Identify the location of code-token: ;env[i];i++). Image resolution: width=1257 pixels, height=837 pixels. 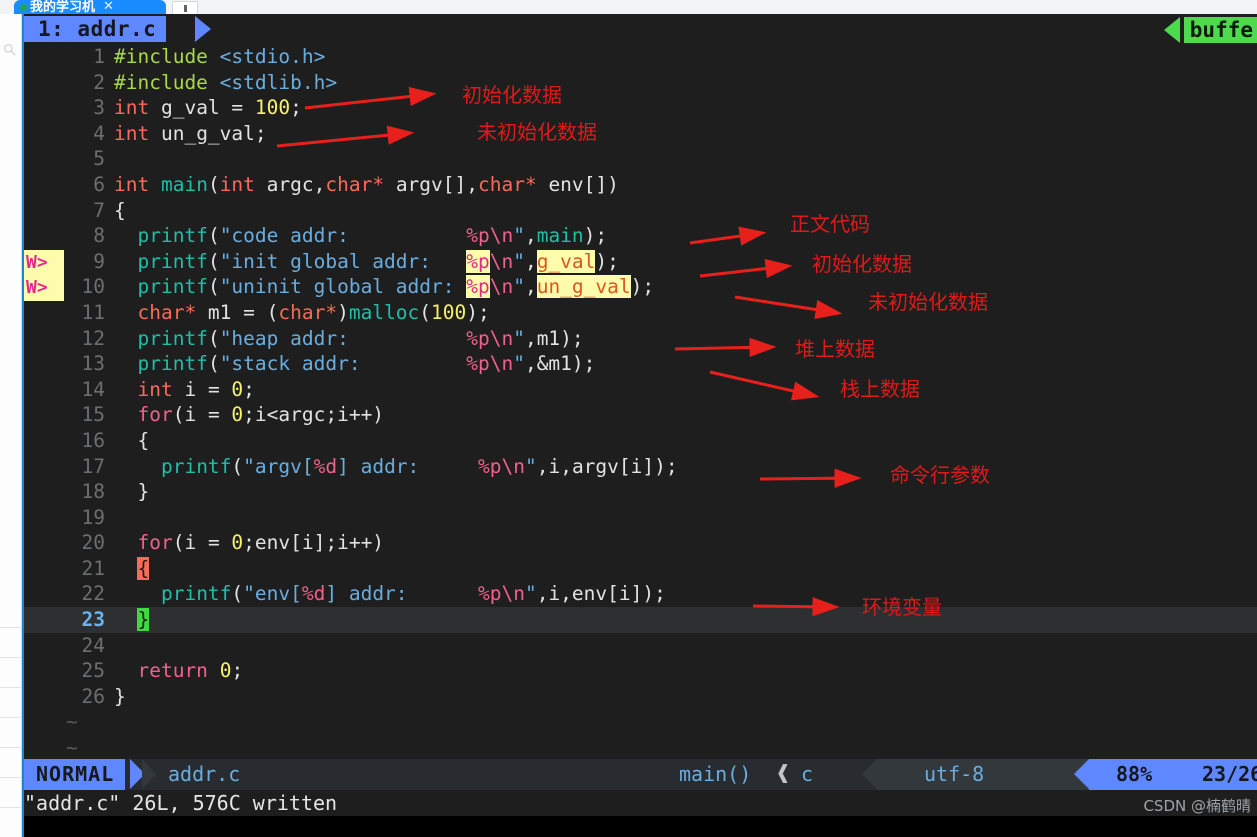
(314, 543).